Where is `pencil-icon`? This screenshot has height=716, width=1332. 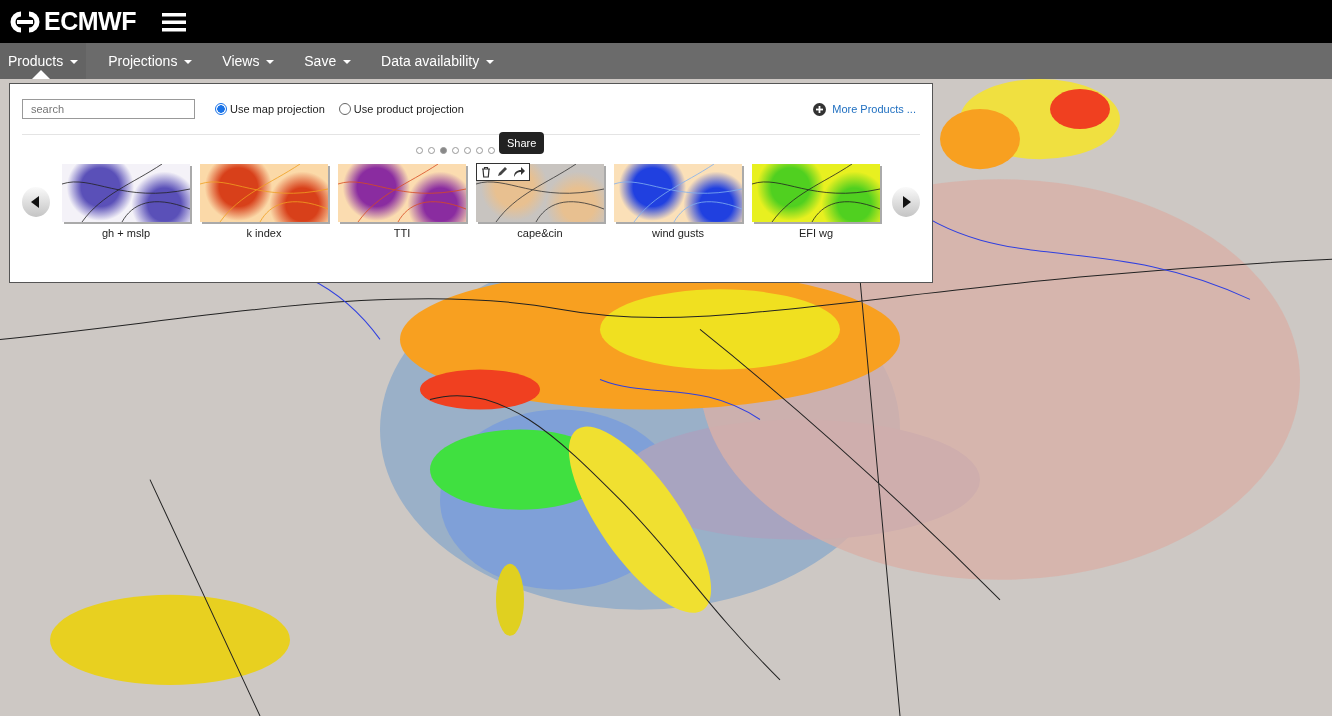 pencil-icon is located at coordinates (502, 172).